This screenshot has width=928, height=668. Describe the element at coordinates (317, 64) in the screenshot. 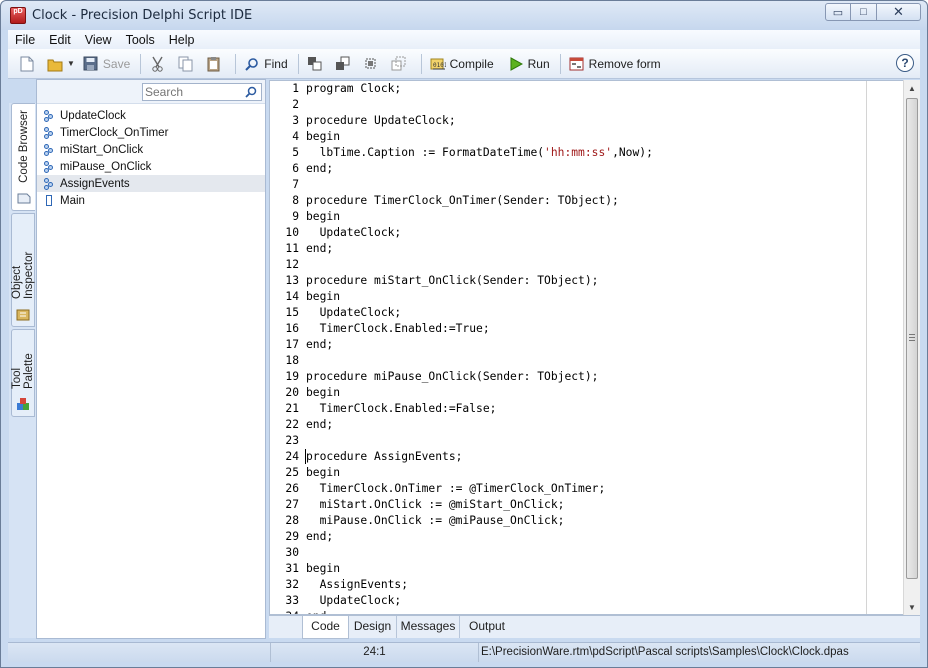

I see `bring-to-front-button` at that location.